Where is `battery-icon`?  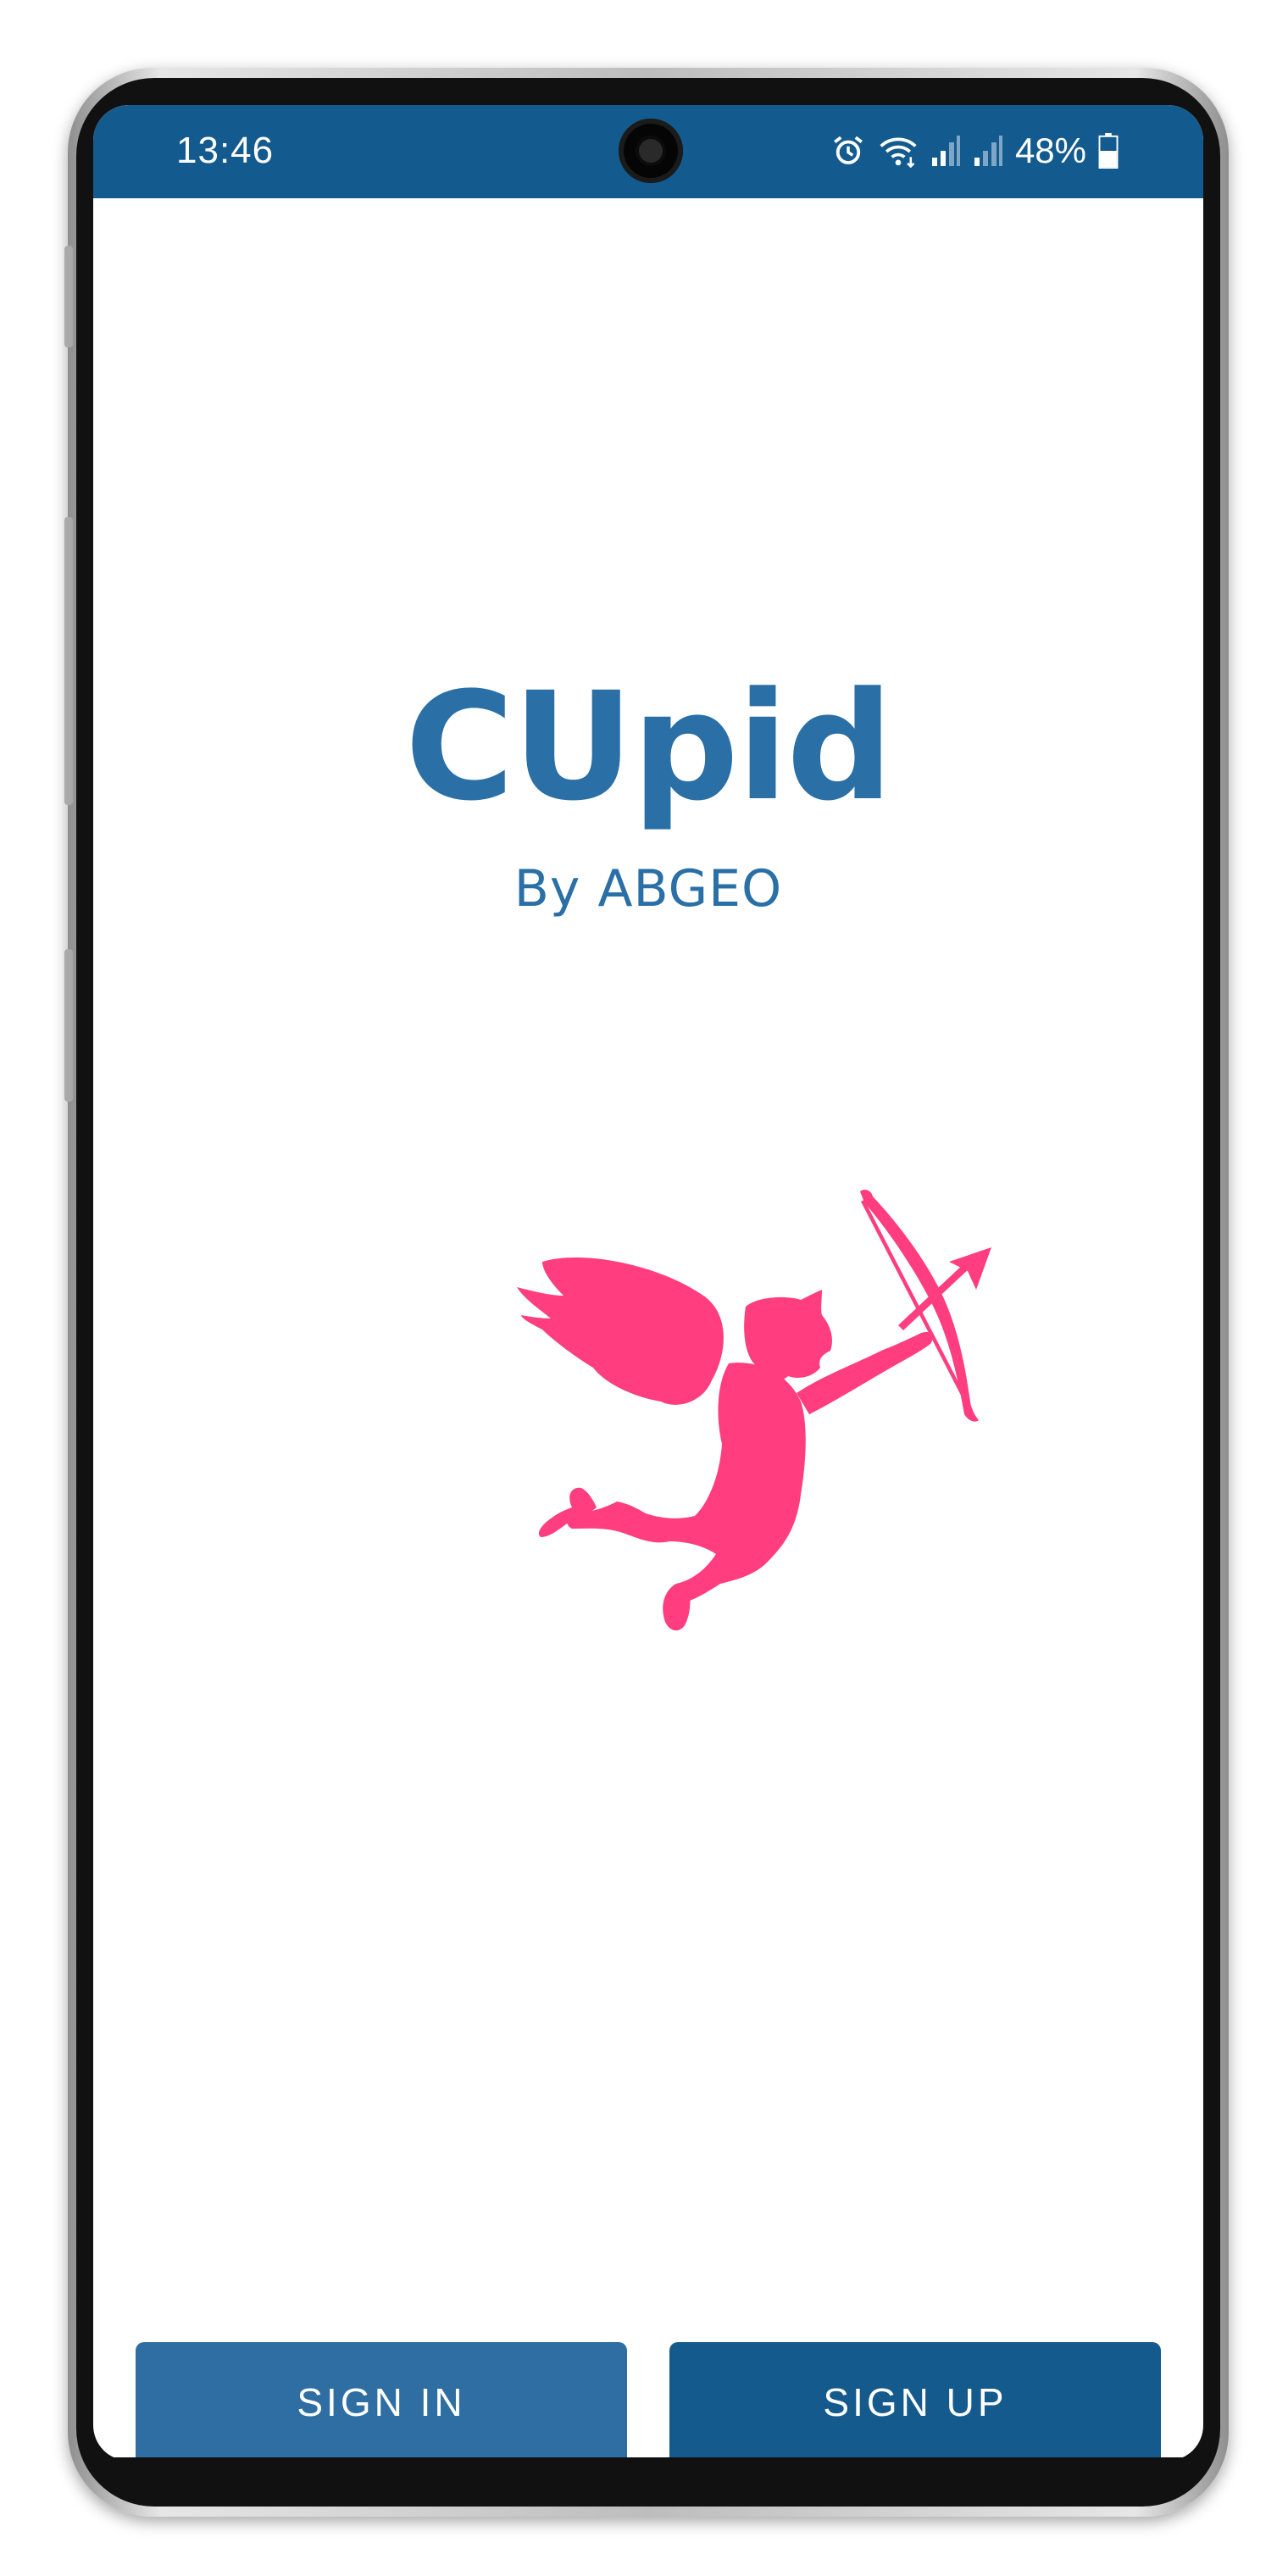
battery-icon is located at coordinates (1108, 151).